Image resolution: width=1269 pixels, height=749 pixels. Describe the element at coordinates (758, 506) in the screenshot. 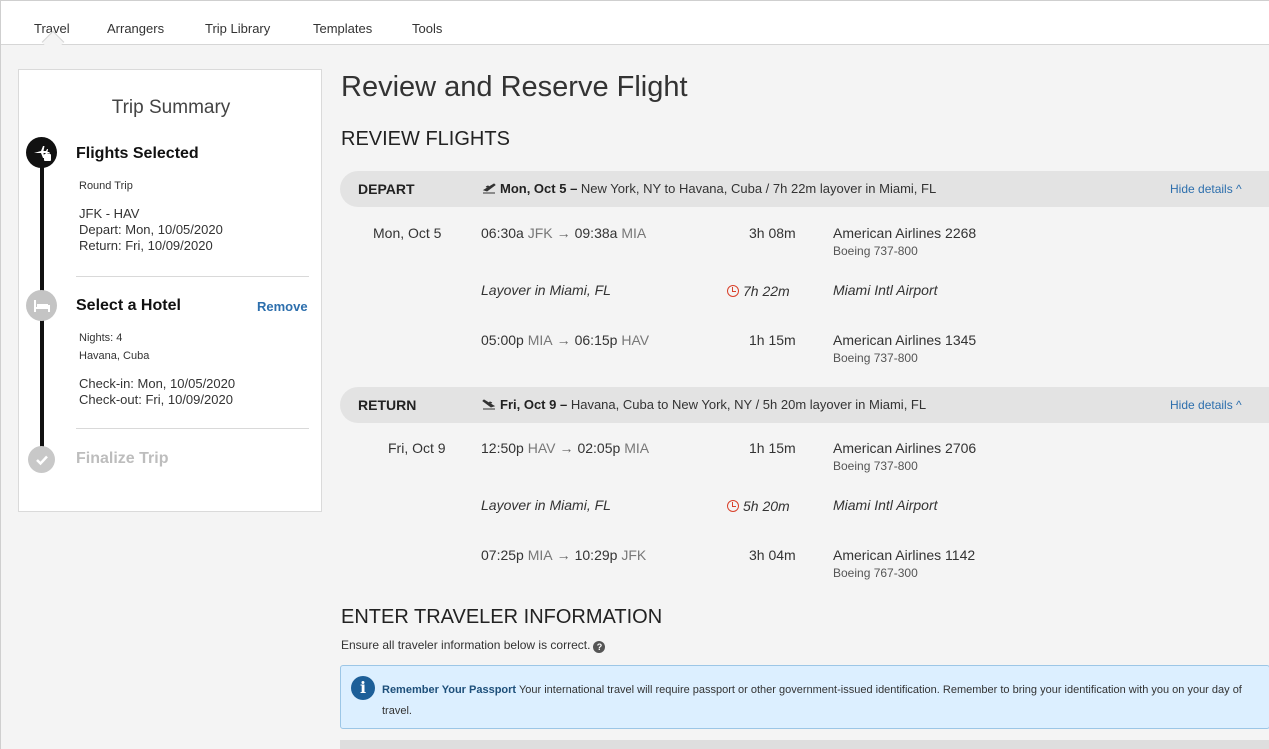

I see `return-layover-duration: 5h 20m` at that location.